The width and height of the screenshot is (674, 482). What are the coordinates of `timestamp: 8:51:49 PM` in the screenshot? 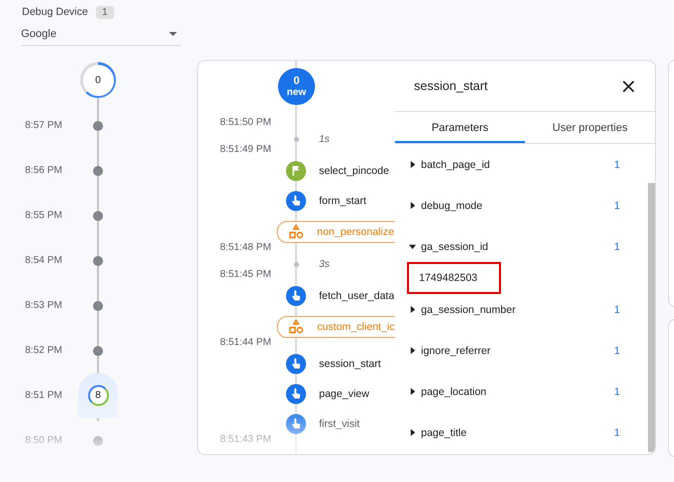 It's located at (245, 149).